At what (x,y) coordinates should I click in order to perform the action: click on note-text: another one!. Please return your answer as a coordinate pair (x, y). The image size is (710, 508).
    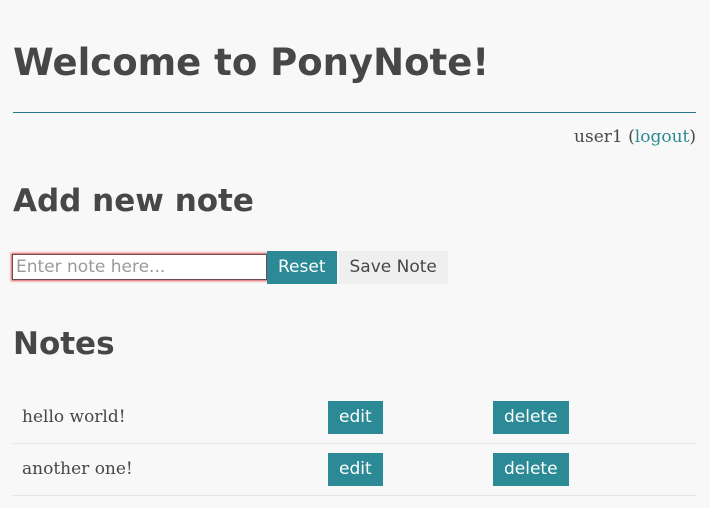
    Looking at the image, I should click on (77, 469).